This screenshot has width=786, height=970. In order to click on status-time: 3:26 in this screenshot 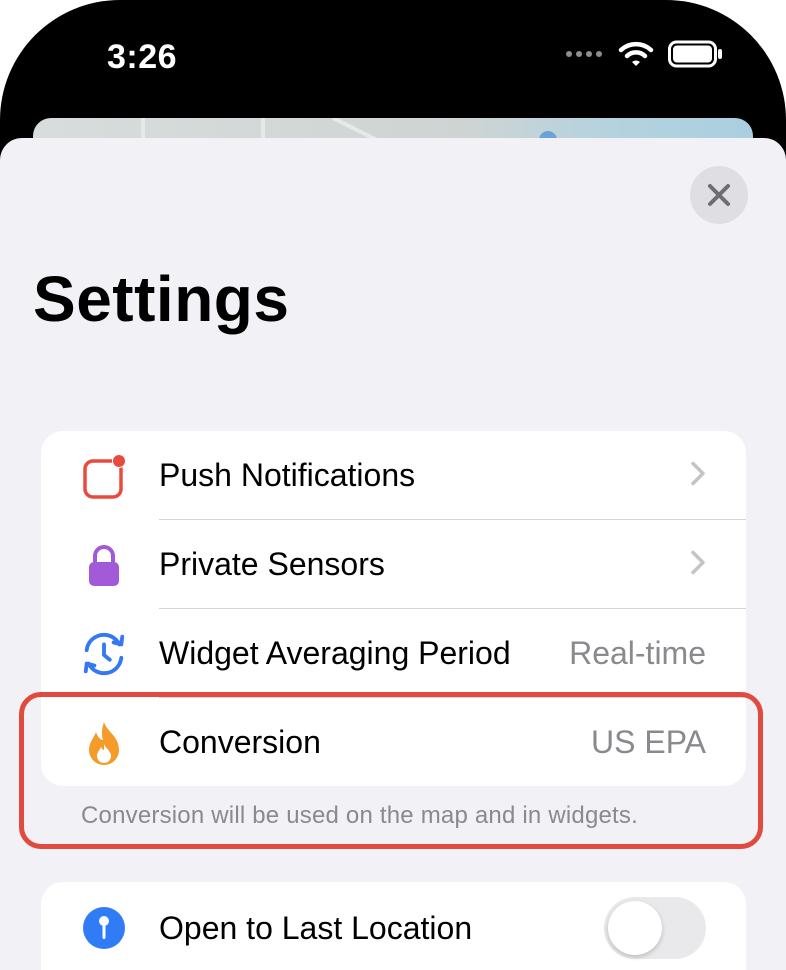, I will do `click(142, 57)`.